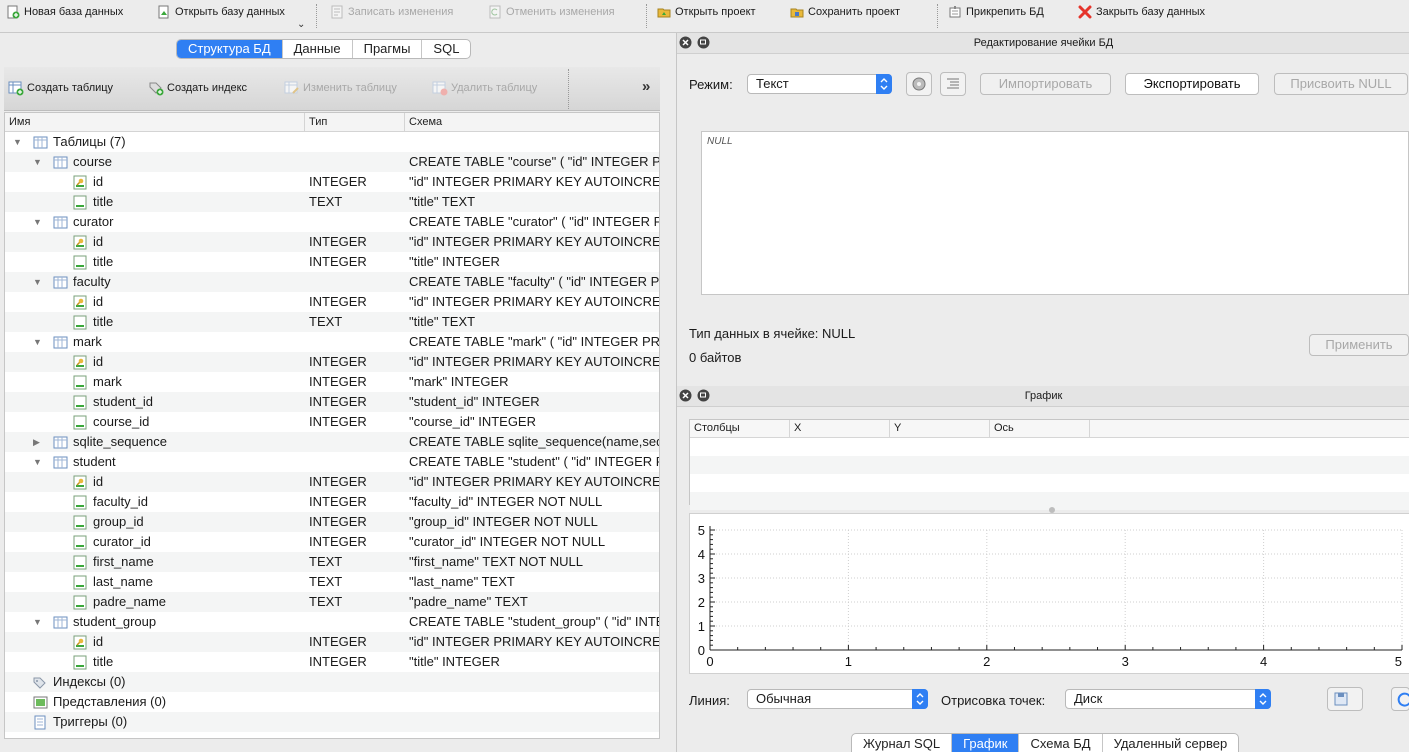  What do you see at coordinates (1045, 84) in the screenshot?
I see `import-button: Импортировать` at bounding box center [1045, 84].